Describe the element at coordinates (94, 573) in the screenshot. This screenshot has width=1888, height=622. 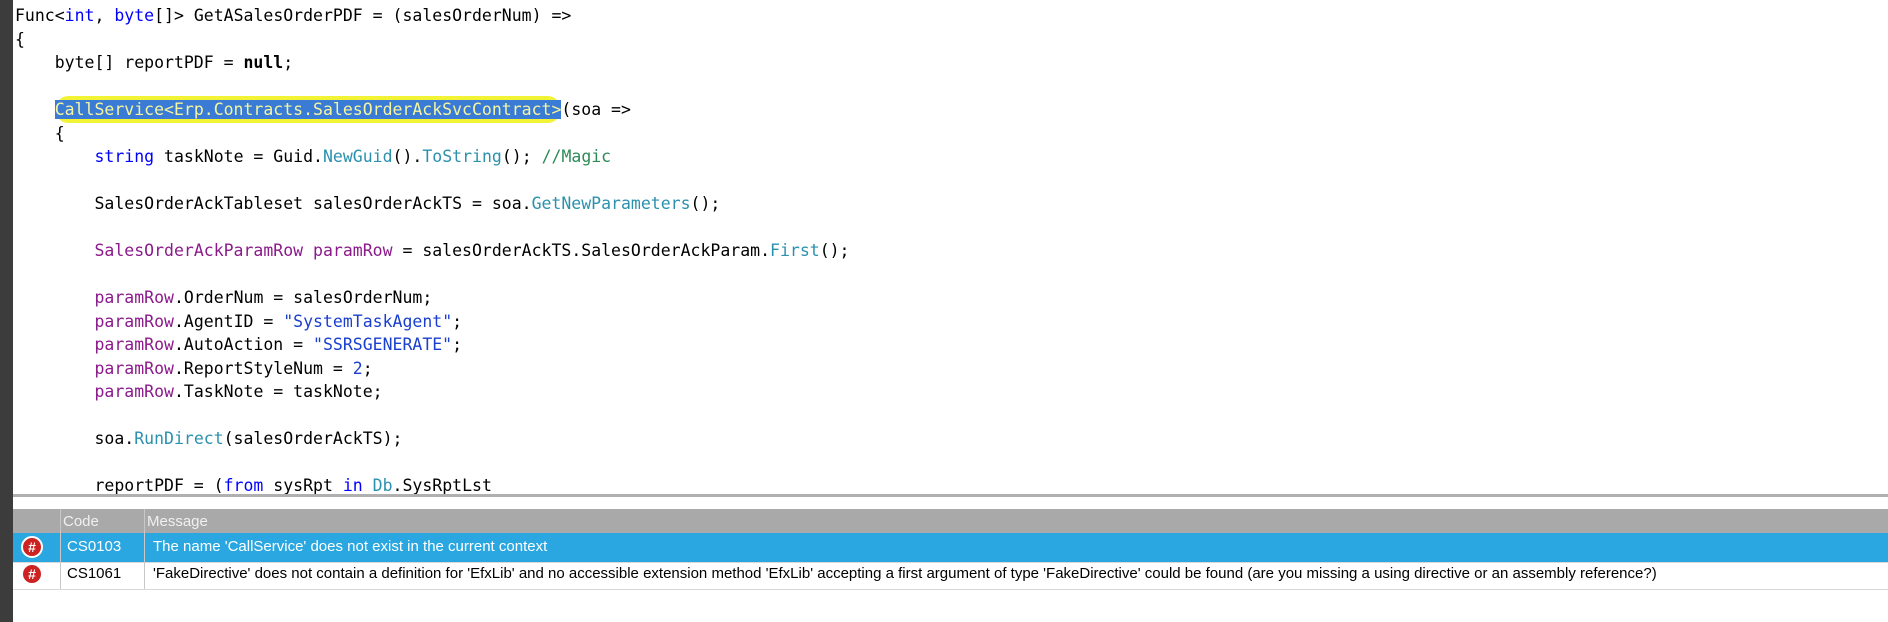
I see `error-code: CS1061` at that location.